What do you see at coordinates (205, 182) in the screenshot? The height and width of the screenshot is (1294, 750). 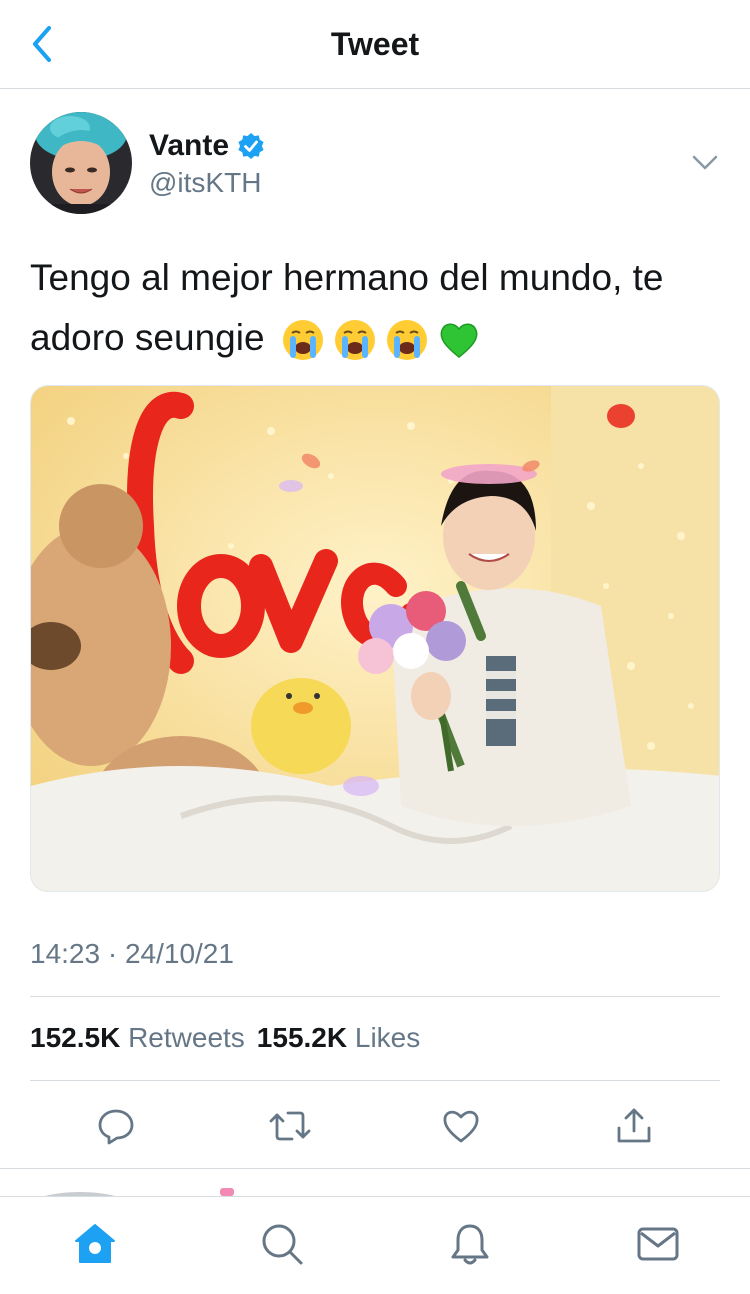 I see `user-handle: @itsKTH` at bounding box center [205, 182].